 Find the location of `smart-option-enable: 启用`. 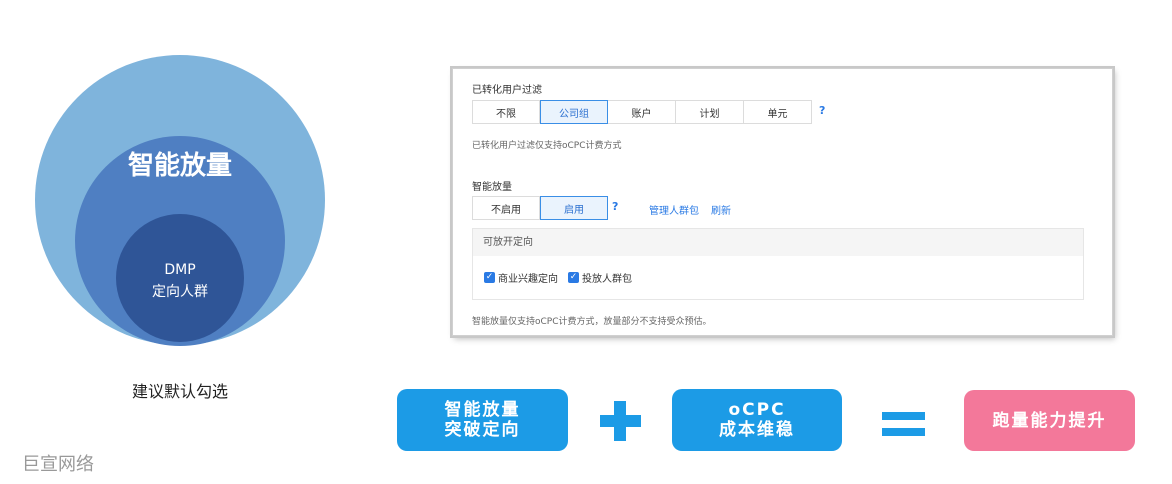

smart-option-enable: 启用 is located at coordinates (574, 208).